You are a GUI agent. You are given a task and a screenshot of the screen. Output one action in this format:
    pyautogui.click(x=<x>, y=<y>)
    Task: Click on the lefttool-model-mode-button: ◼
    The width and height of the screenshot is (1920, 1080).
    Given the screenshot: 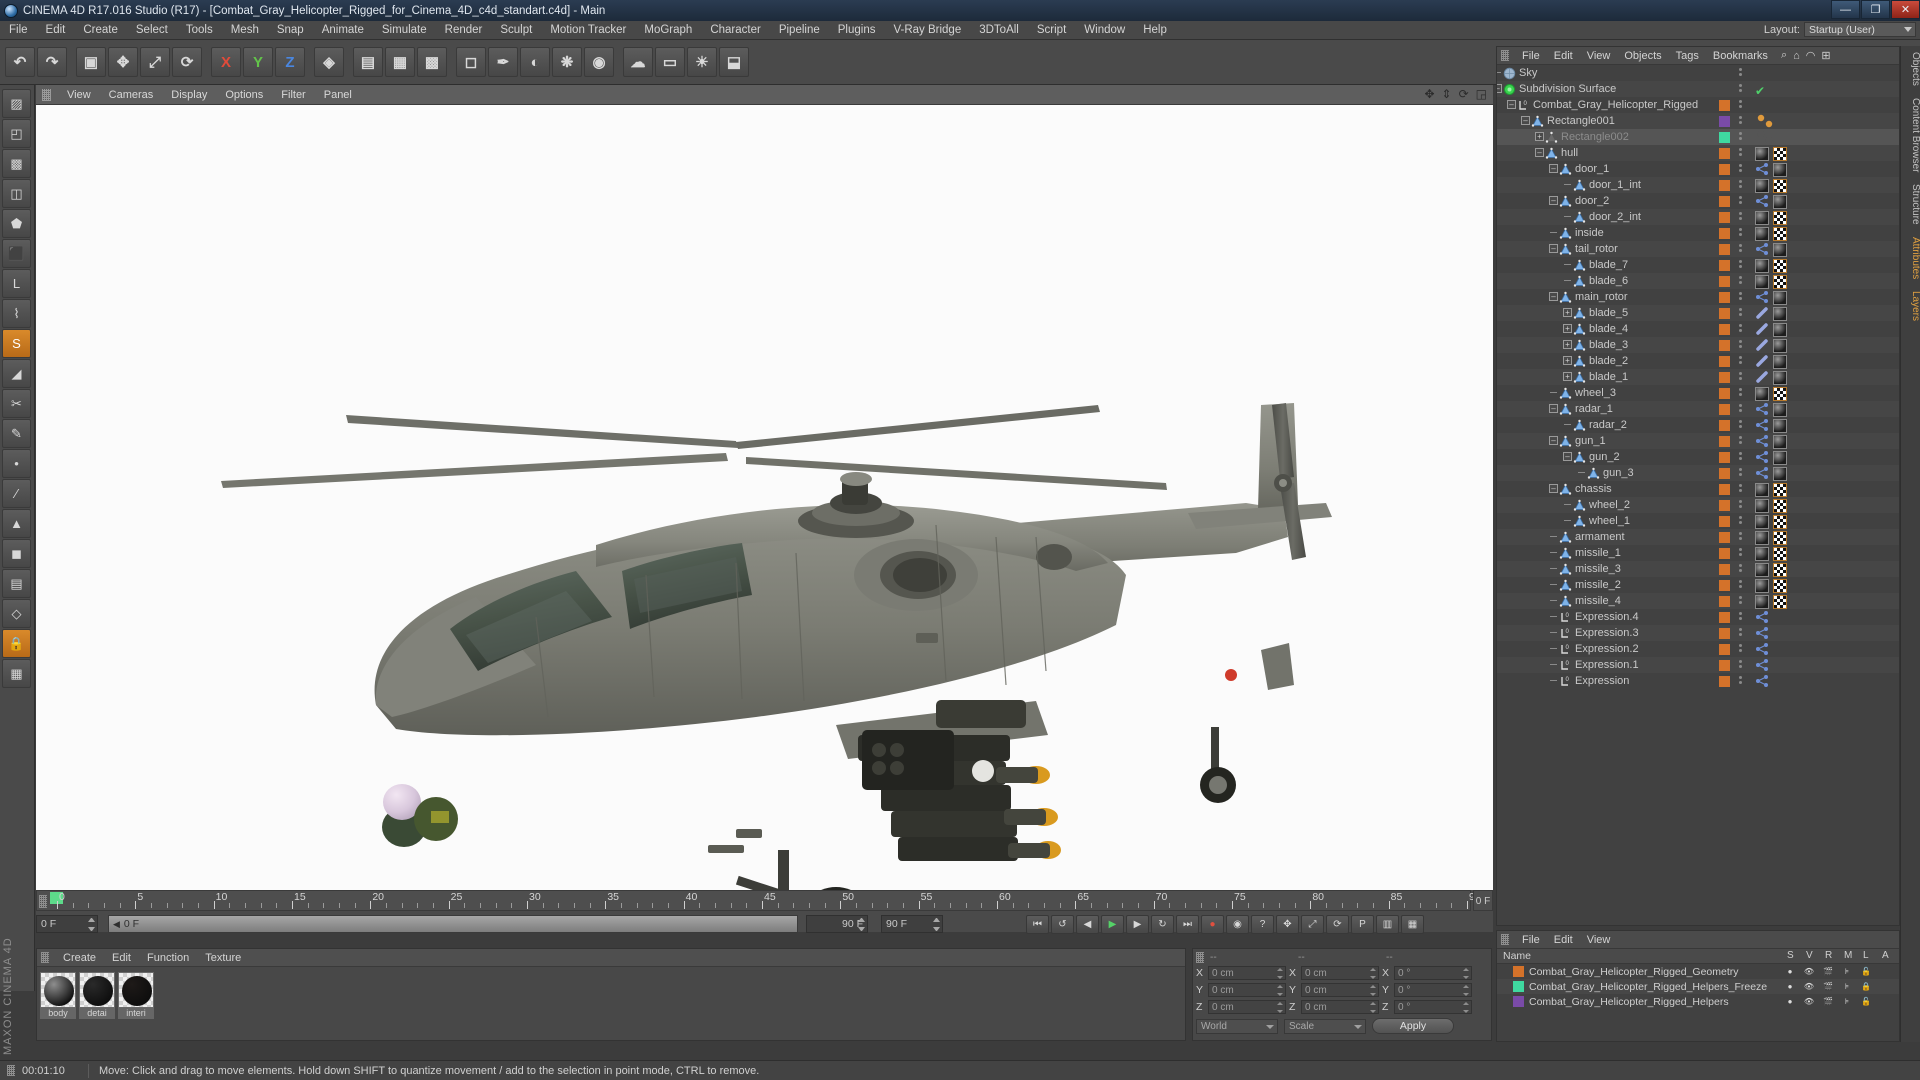 What is the action you would take?
    pyautogui.click(x=16, y=553)
    